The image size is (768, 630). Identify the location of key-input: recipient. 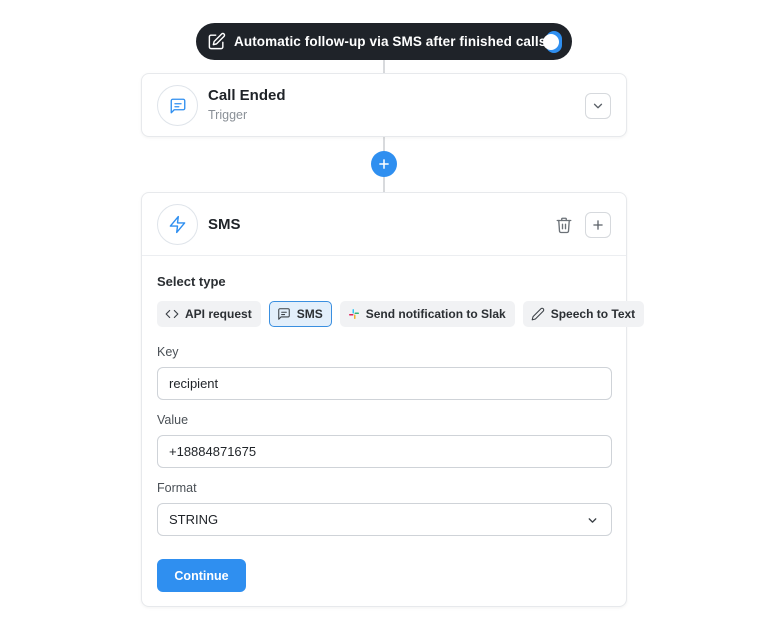
(384, 383).